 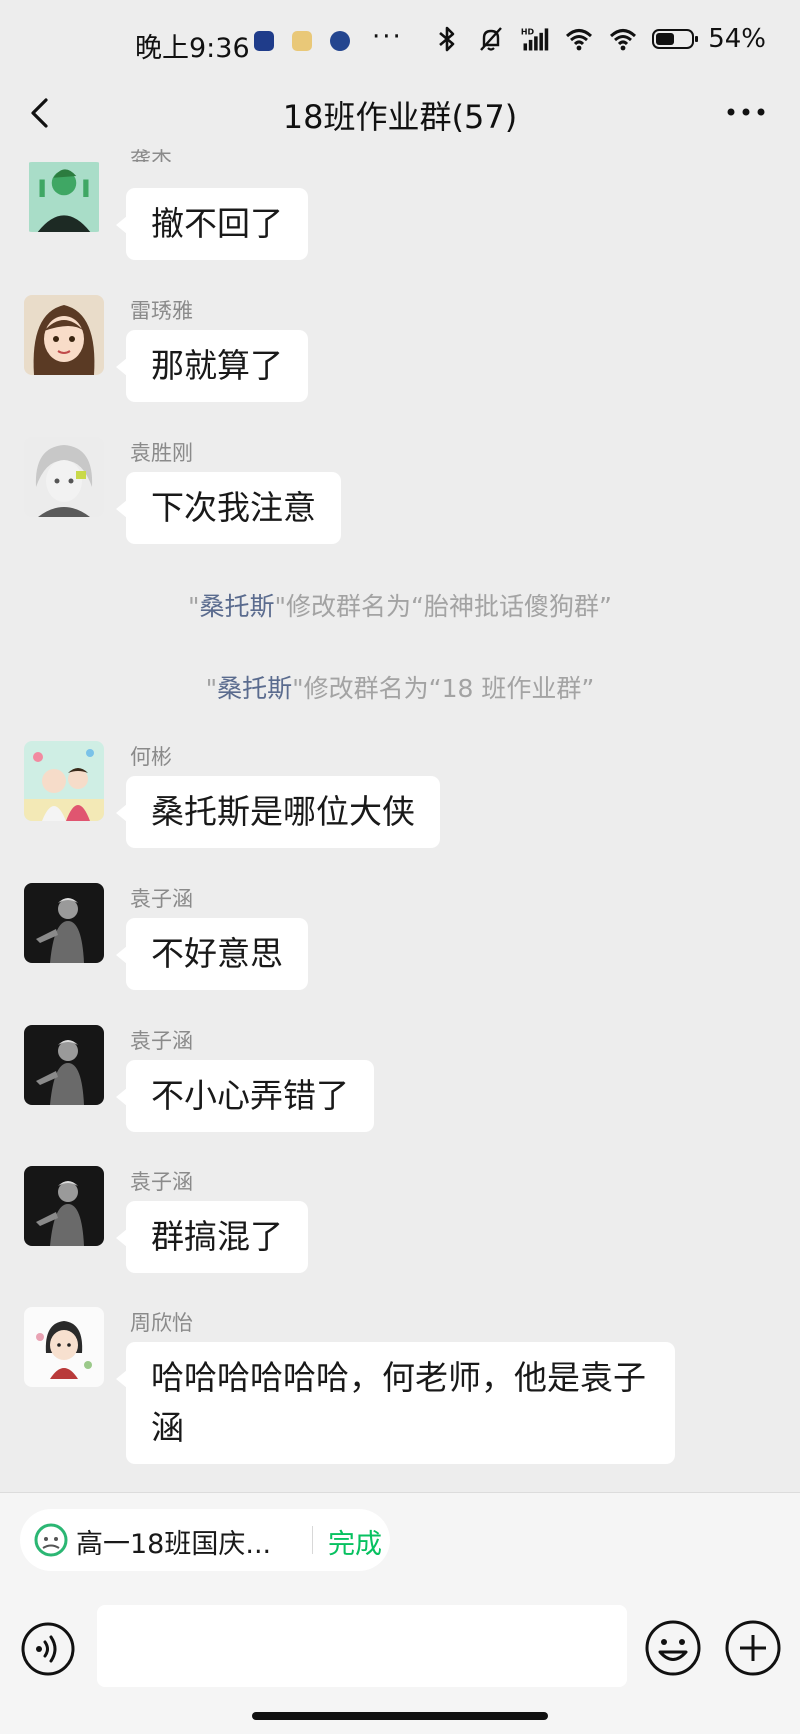 What do you see at coordinates (697, 39) in the screenshot?
I see `battery-cap` at bounding box center [697, 39].